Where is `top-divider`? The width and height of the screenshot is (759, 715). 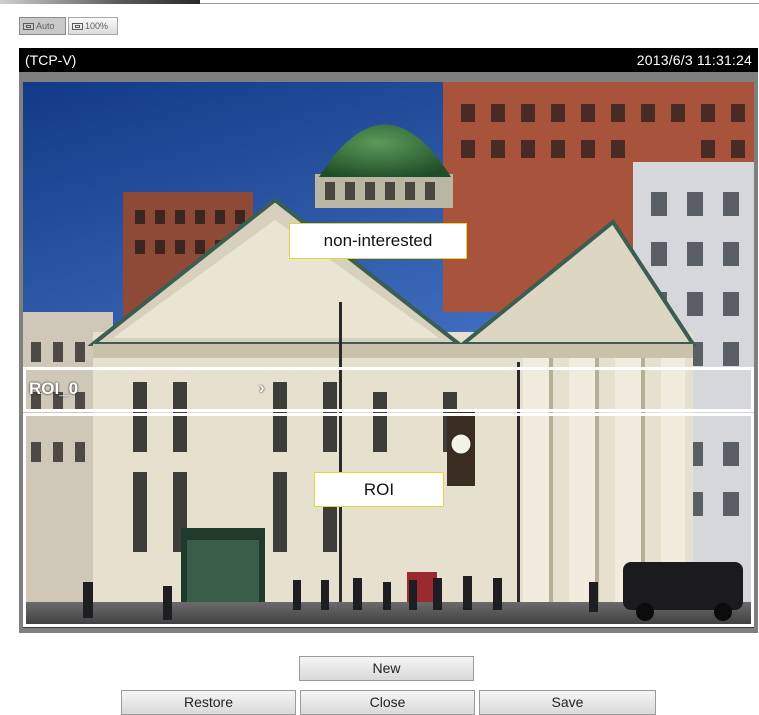 top-divider is located at coordinates (379, 5).